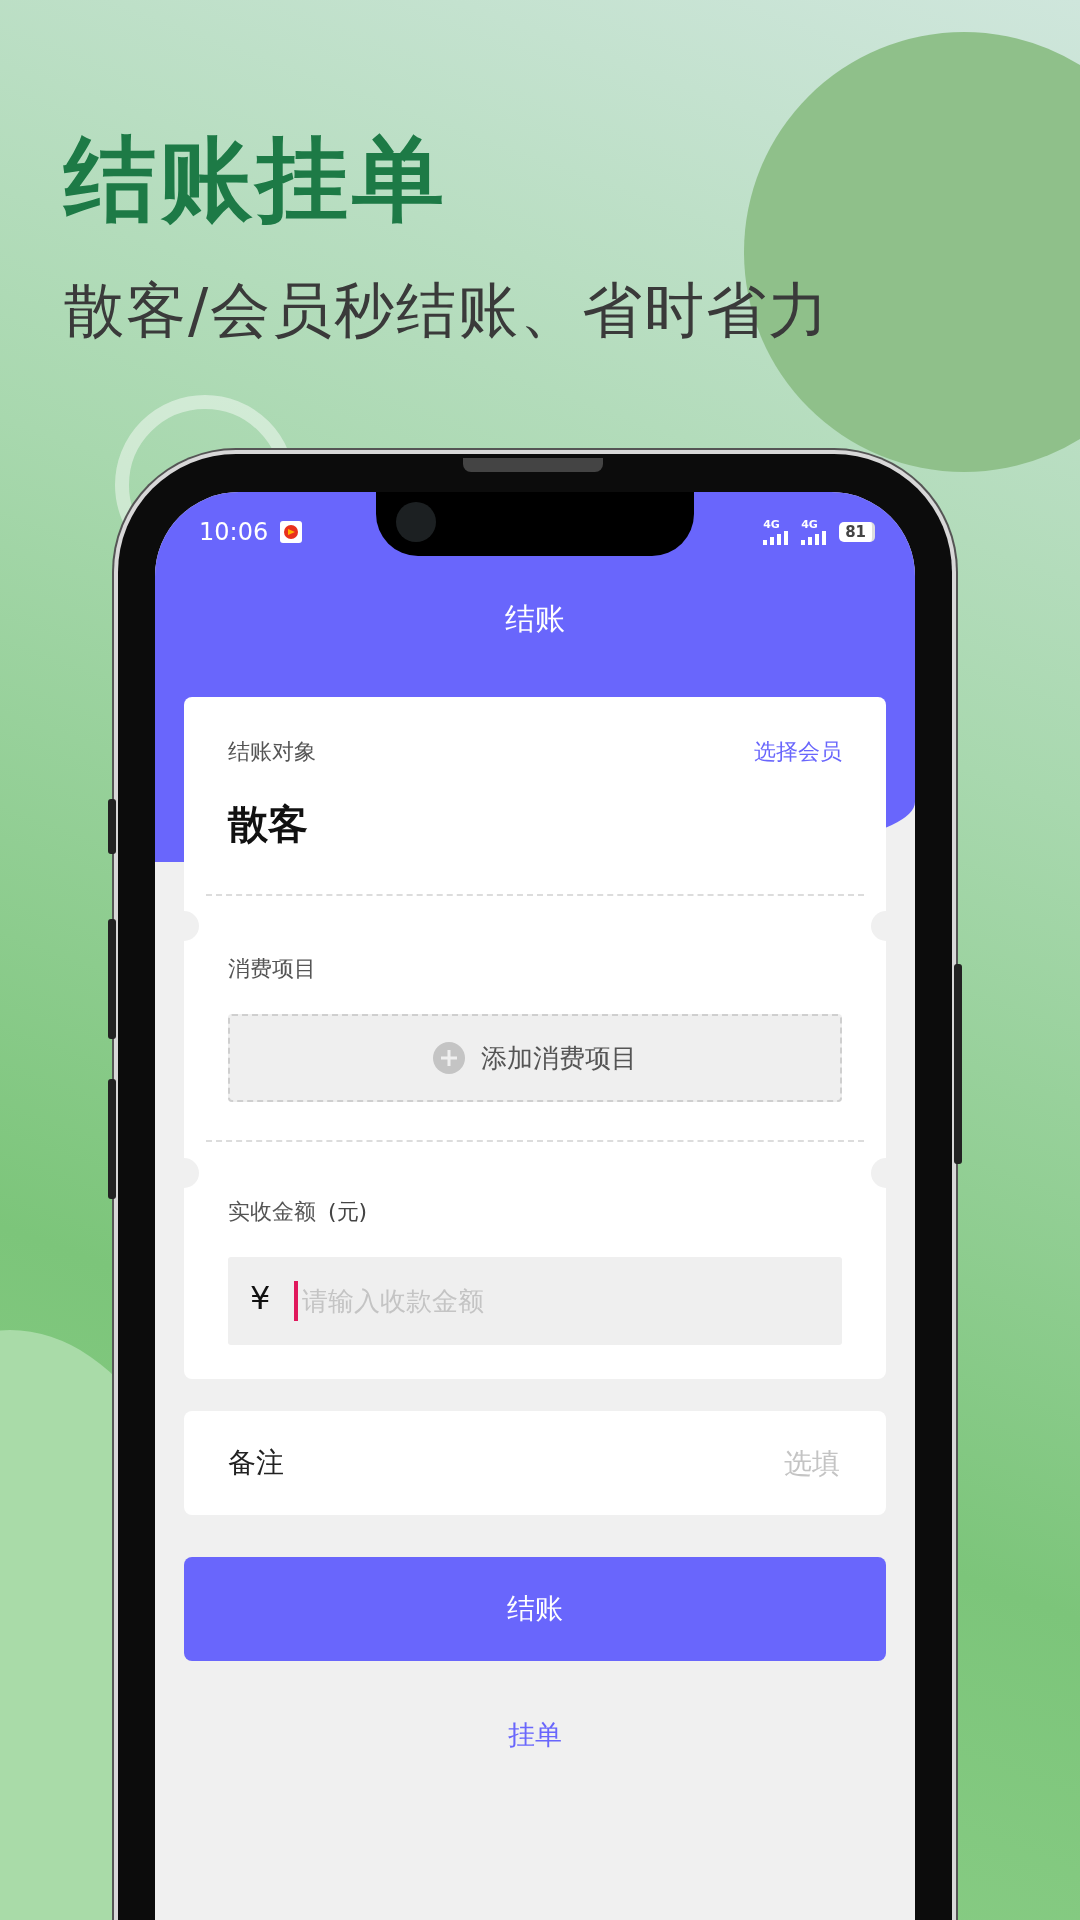 Image resolution: width=1080 pixels, height=1920 pixels. What do you see at coordinates (535, 1735) in the screenshot?
I see `hold-order-link: 挂单` at bounding box center [535, 1735].